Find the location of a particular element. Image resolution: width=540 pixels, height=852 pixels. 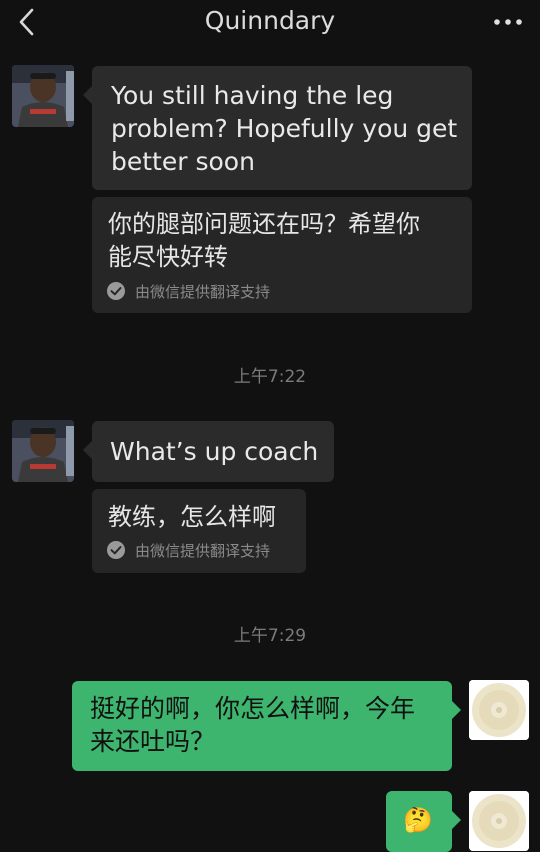

message-bubble-incoming: What’s up coach is located at coordinates (208, 451).